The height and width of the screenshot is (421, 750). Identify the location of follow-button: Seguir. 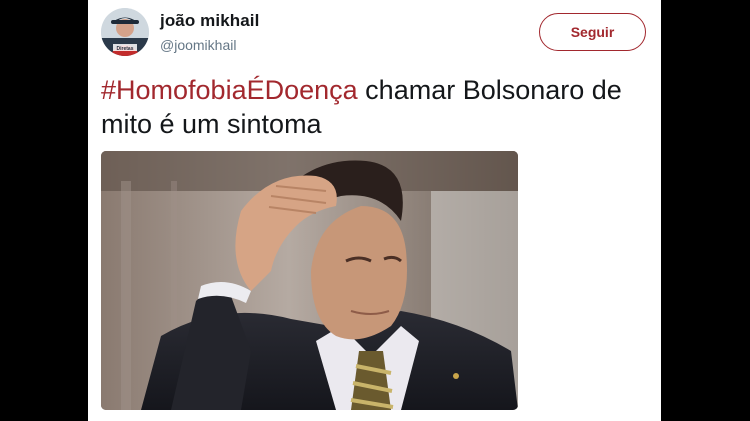
(592, 32).